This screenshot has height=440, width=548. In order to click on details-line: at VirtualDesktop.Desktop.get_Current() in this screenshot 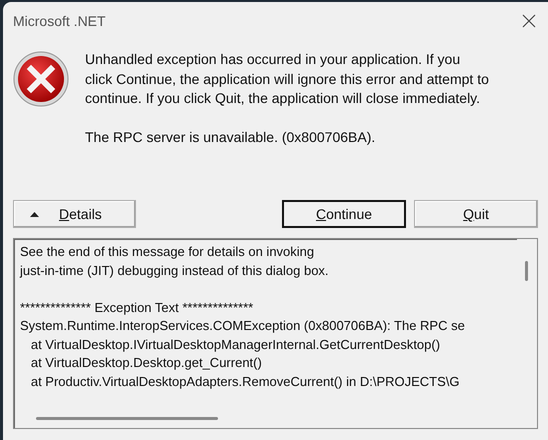, I will do `click(146, 363)`.